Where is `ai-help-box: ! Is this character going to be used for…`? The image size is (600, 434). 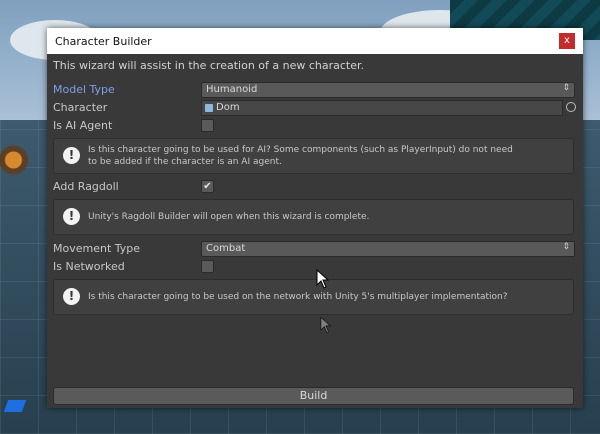 ai-help-box: ! Is this character going to be used for… is located at coordinates (313, 156).